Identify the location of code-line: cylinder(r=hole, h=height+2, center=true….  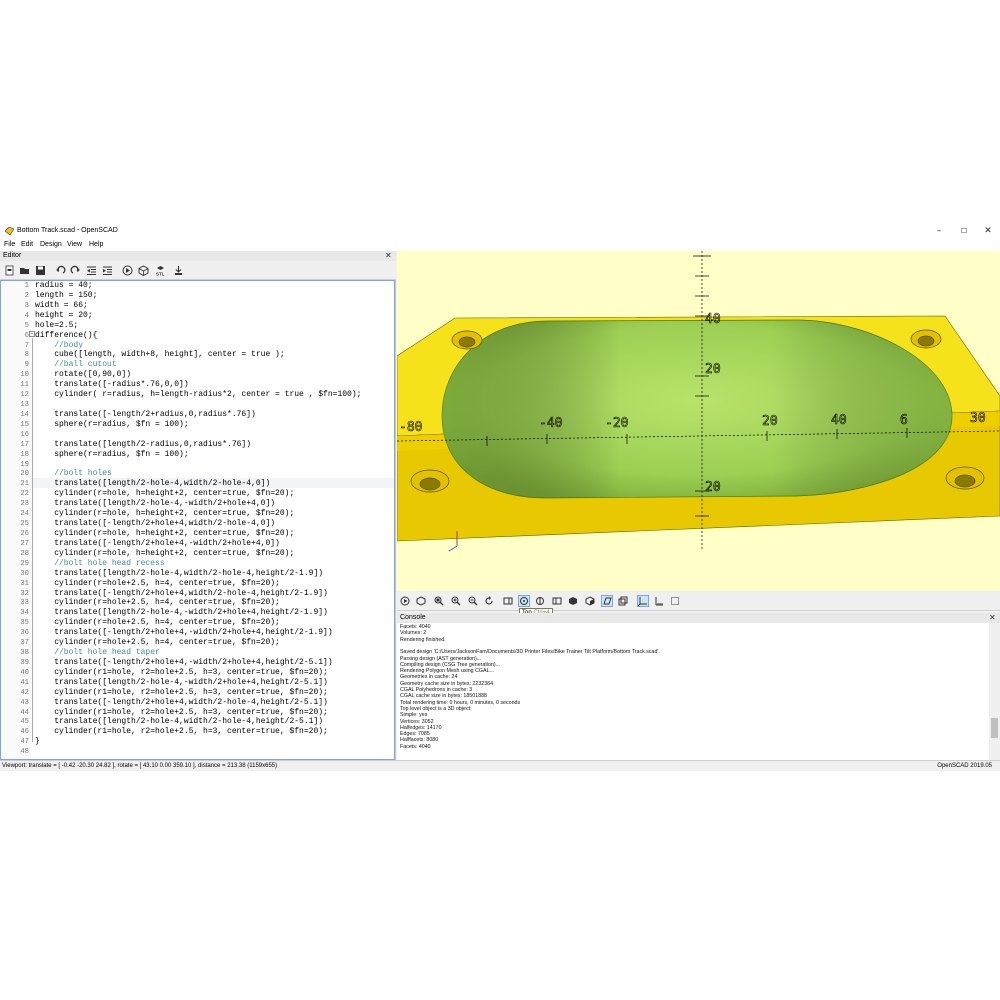
(165, 514).